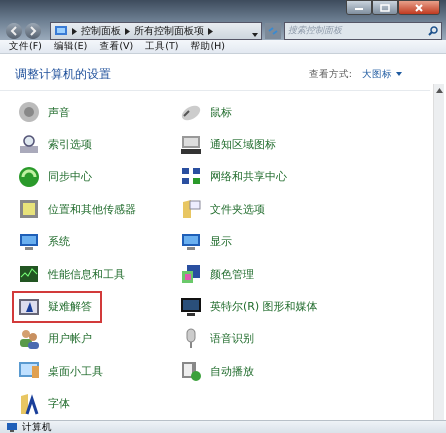  I want to click on breadcrumb: 所有控制面板项, so click(169, 31).